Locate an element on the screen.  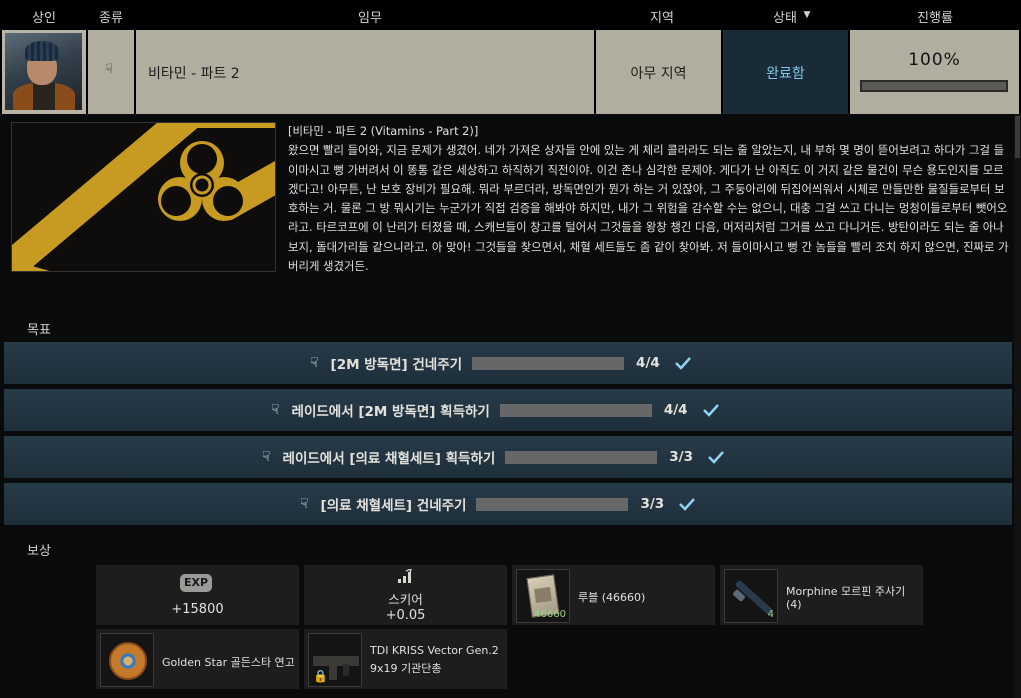
morphine-count: 4 is located at coordinates (770, 614).